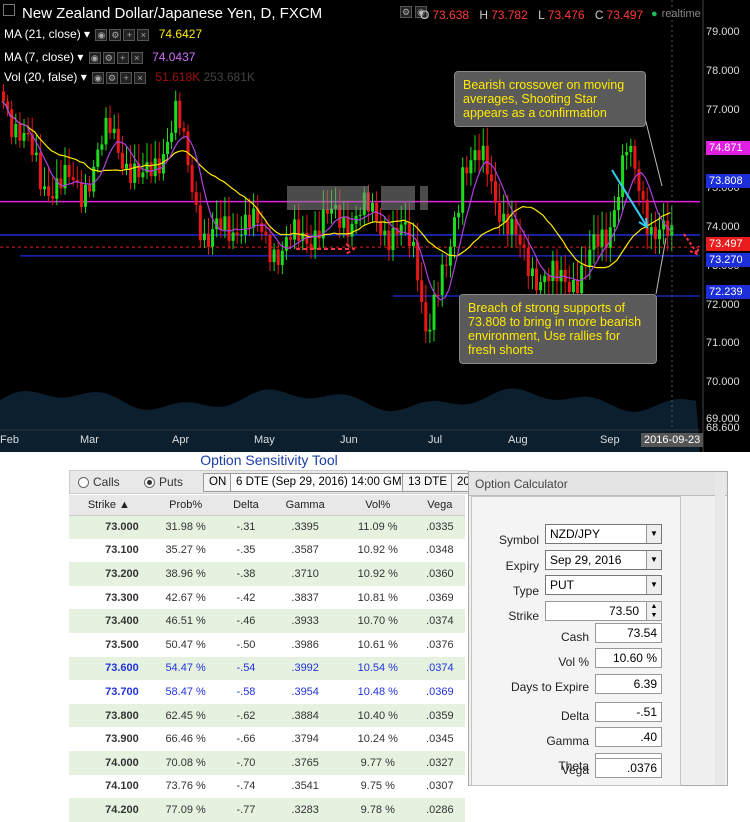 This screenshot has height=822, width=750. Describe the element at coordinates (427, 482) in the screenshot. I see `tab-13dte: 13 DTE` at that location.